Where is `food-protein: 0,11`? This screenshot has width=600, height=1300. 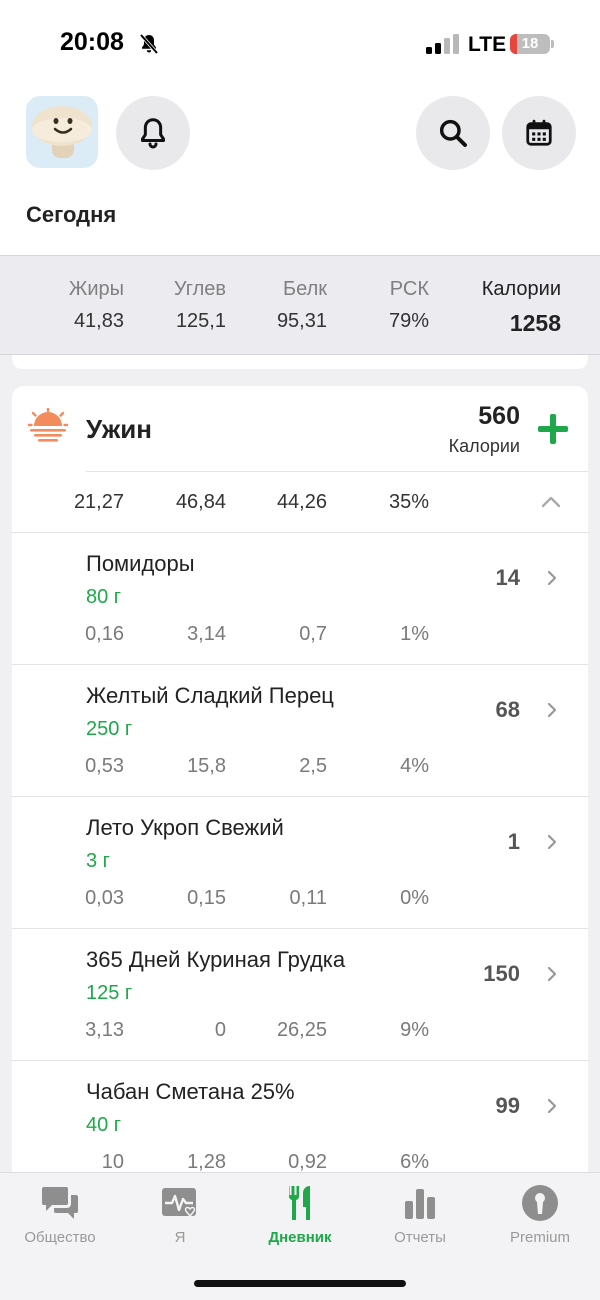
food-protein: 0,11 is located at coordinates (308, 898).